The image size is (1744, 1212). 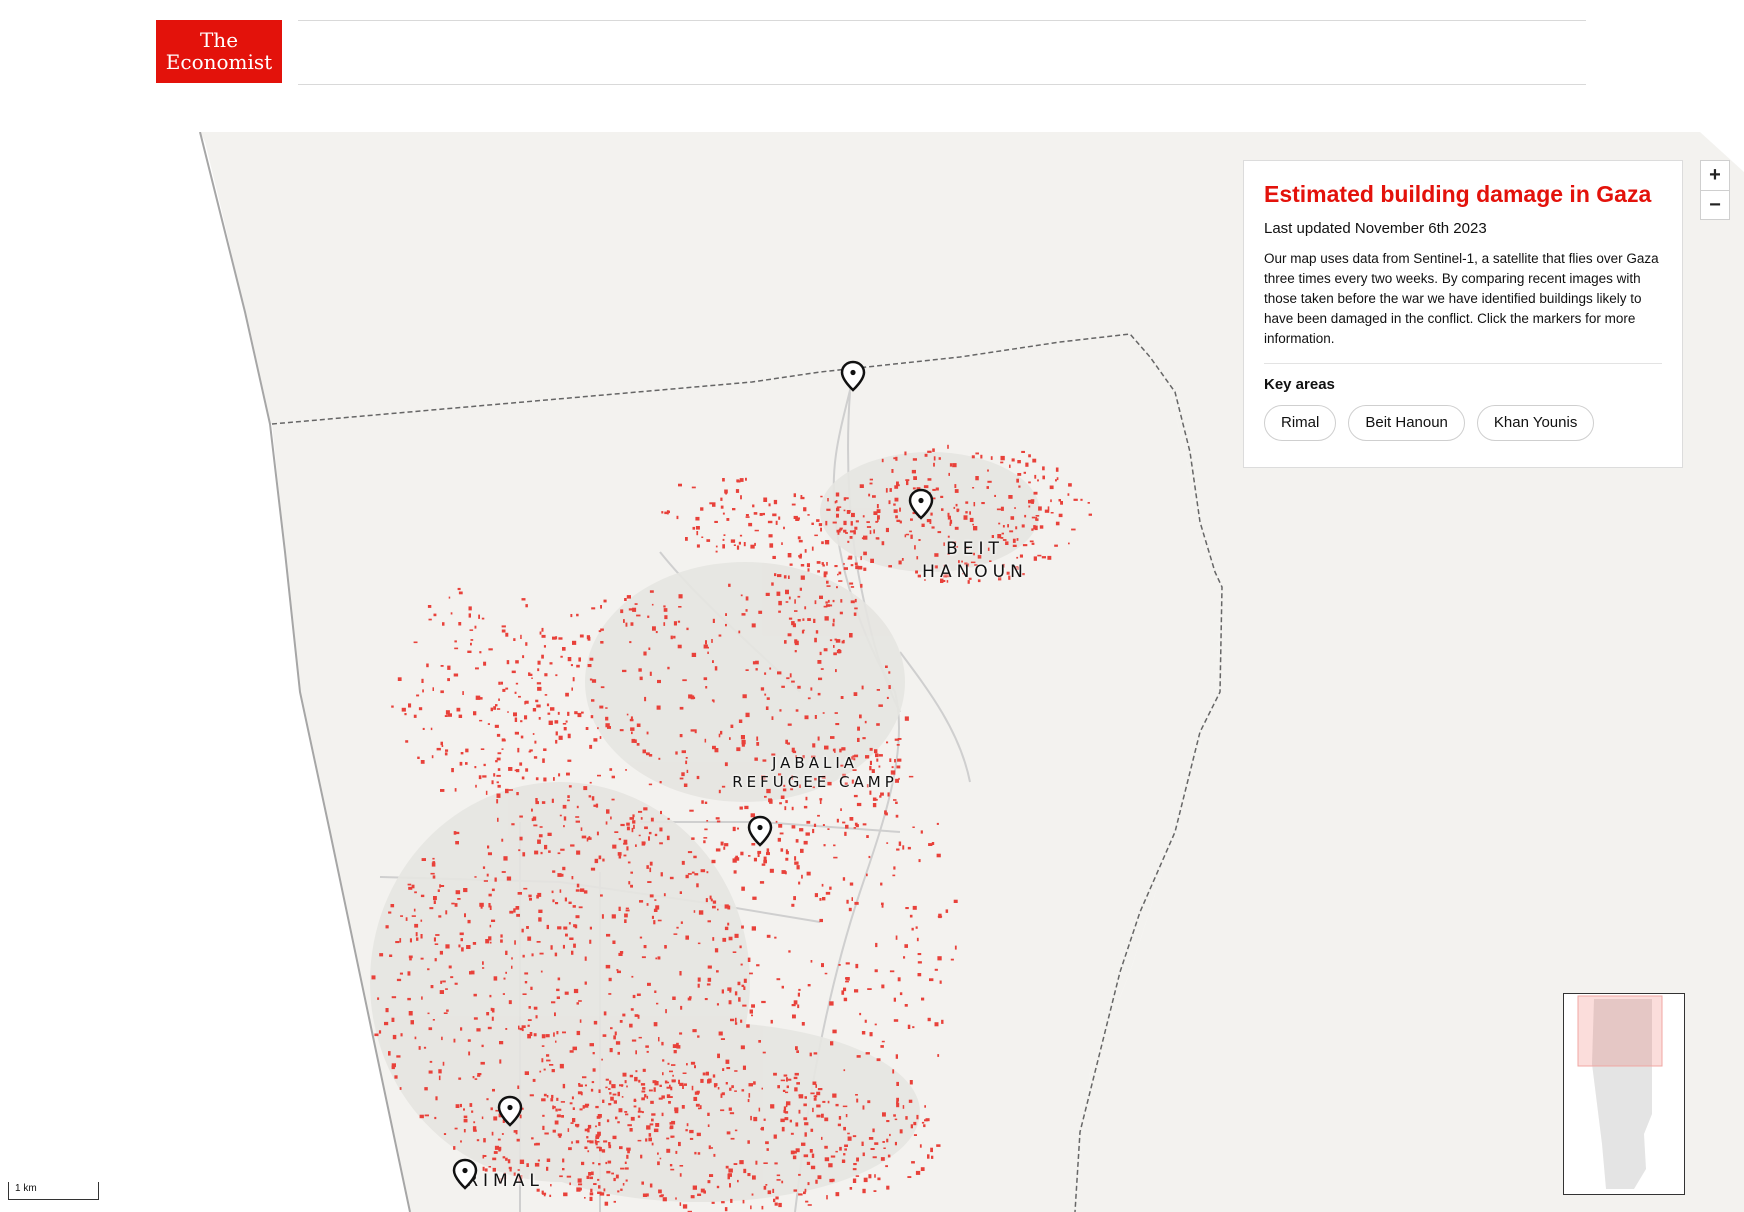 I want to click on key-area-beit-hanoun-button: Beit Hanoun, so click(x=1406, y=423).